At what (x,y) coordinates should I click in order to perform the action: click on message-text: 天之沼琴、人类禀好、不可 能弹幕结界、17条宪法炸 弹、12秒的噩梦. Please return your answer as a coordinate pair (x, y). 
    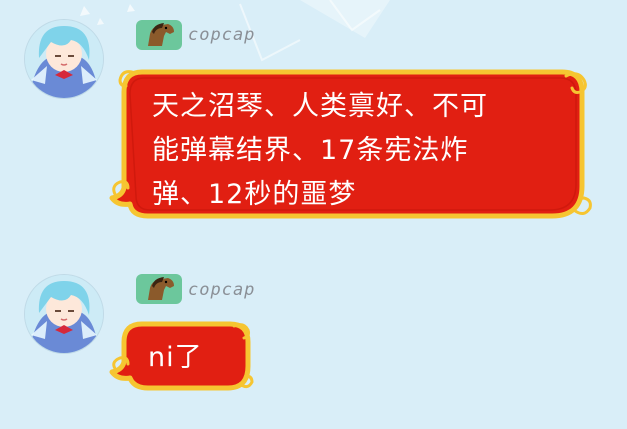
    Looking at the image, I should click on (320, 150).